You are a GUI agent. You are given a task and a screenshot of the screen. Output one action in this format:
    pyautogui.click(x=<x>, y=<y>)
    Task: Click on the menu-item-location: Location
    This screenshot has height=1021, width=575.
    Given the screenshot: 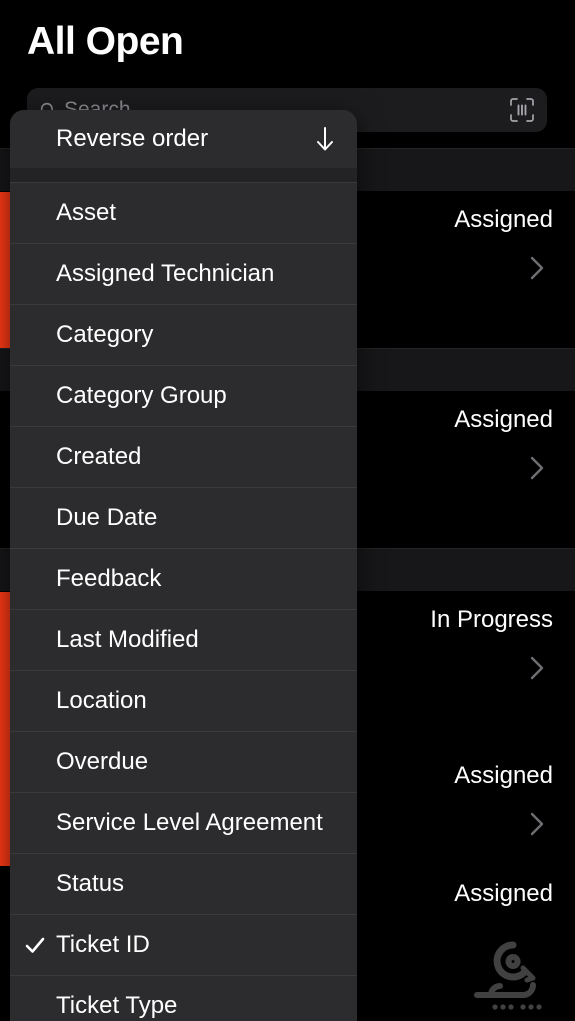 What is the action you would take?
    pyautogui.click(x=183, y=700)
    